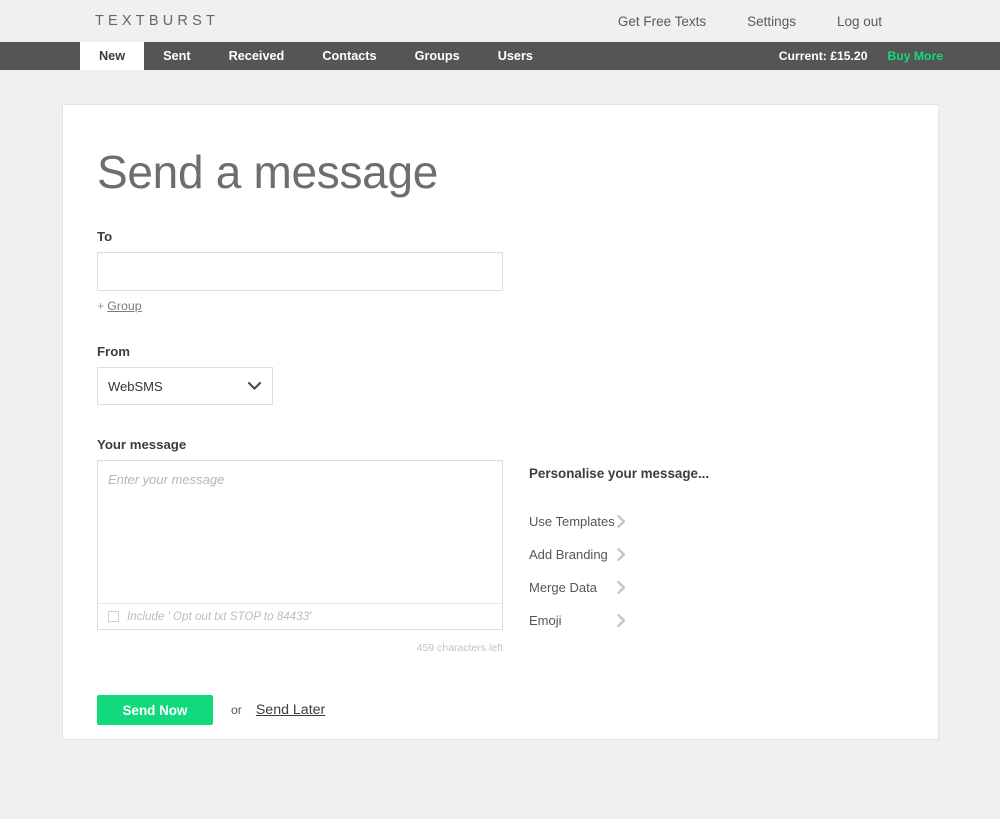 The image size is (1000, 819). Describe the element at coordinates (349, 56) in the screenshot. I see `tab-contacts: Contacts` at that location.